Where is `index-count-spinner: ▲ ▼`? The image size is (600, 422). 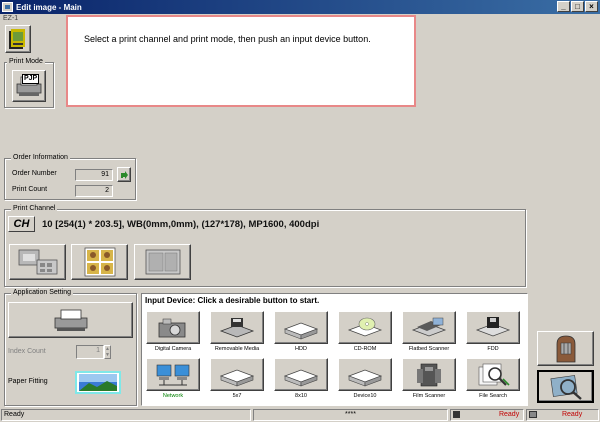
index-count-spinner: ▲ ▼ is located at coordinates (107, 352).